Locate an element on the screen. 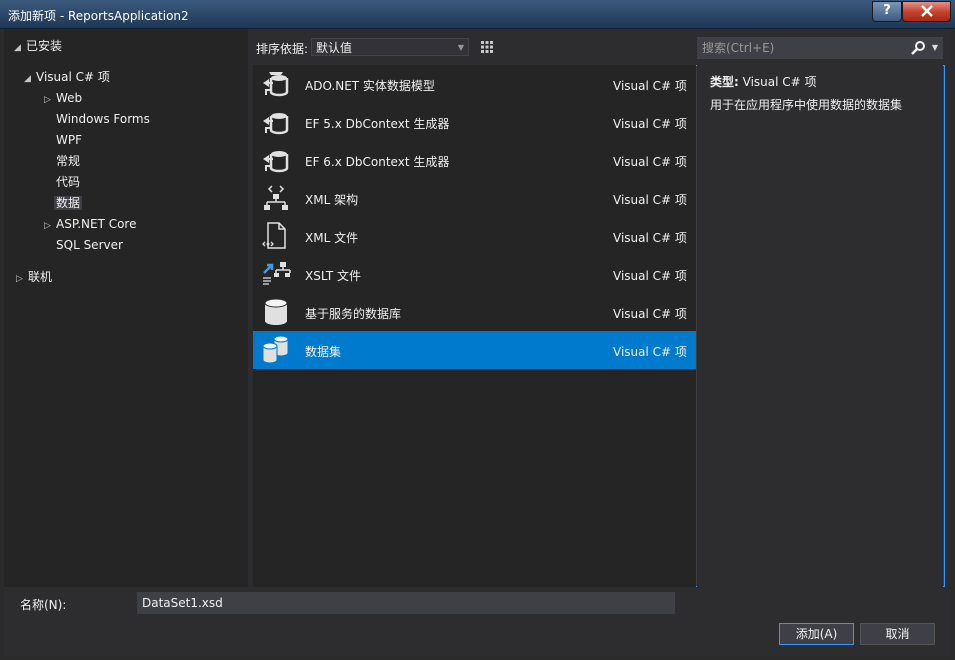  tree-item-label: Windows Forms is located at coordinates (103, 119).